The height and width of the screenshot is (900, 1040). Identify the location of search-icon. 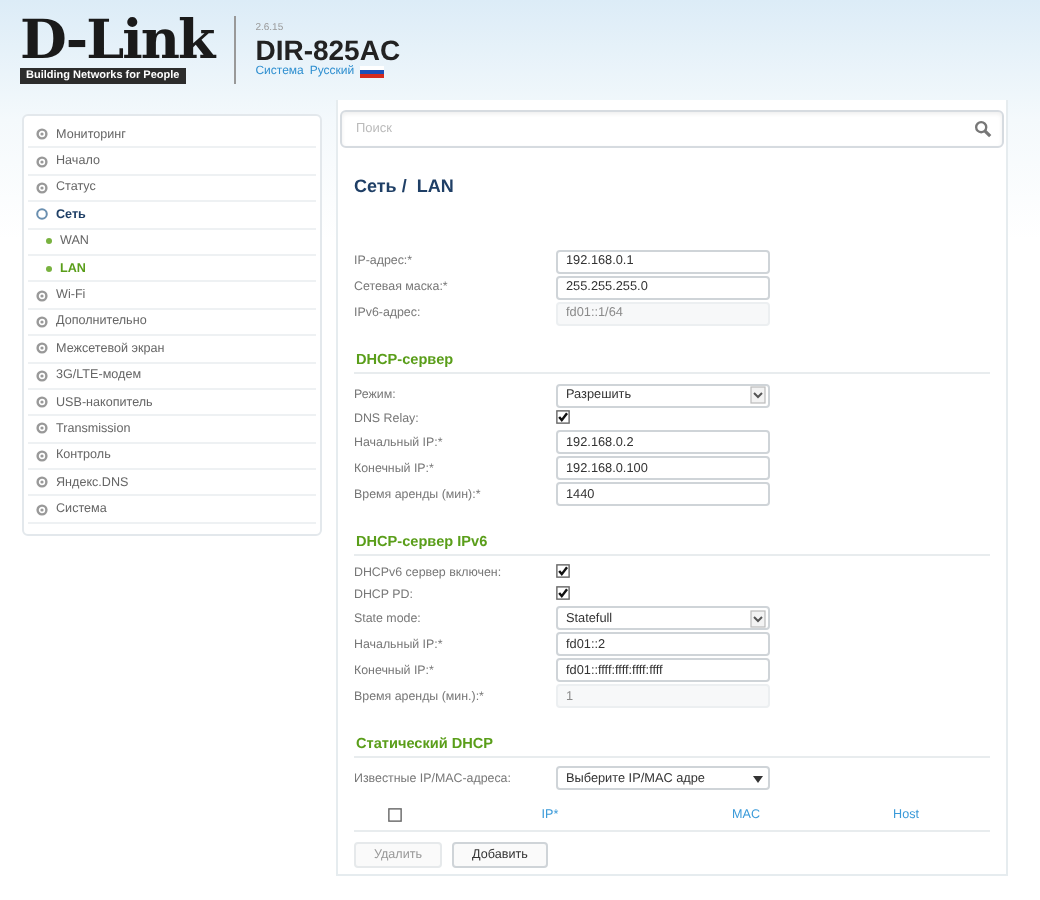
(983, 129).